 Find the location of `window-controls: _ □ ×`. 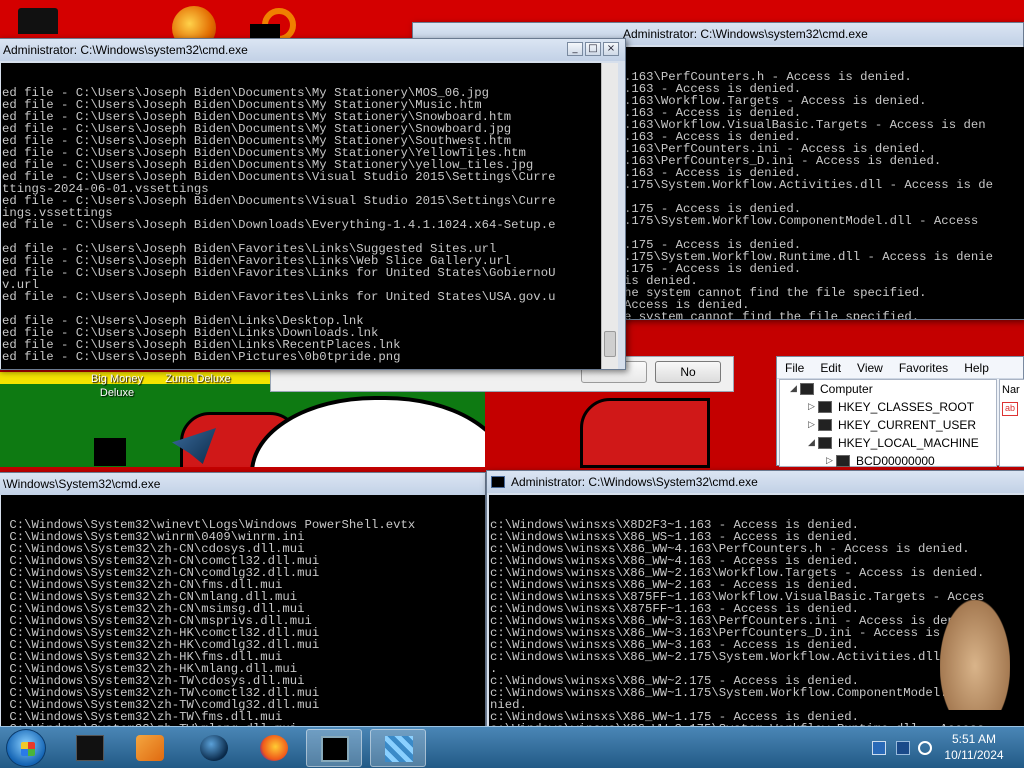

window-controls: _ □ × is located at coordinates (593, 49).